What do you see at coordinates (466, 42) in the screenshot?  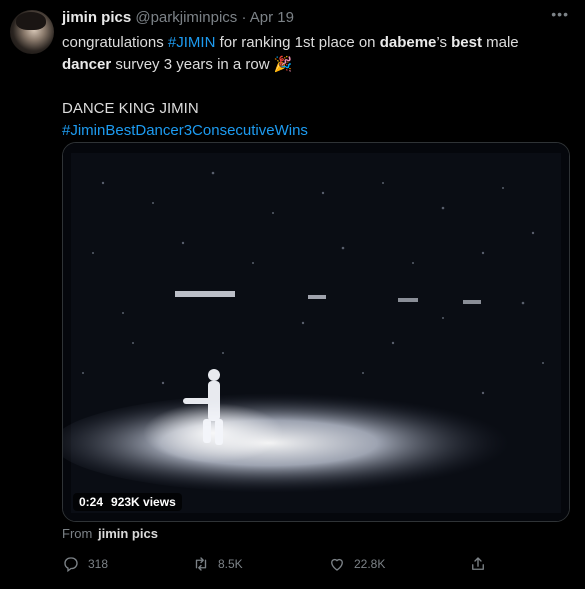 I see `bold-text: best` at bounding box center [466, 42].